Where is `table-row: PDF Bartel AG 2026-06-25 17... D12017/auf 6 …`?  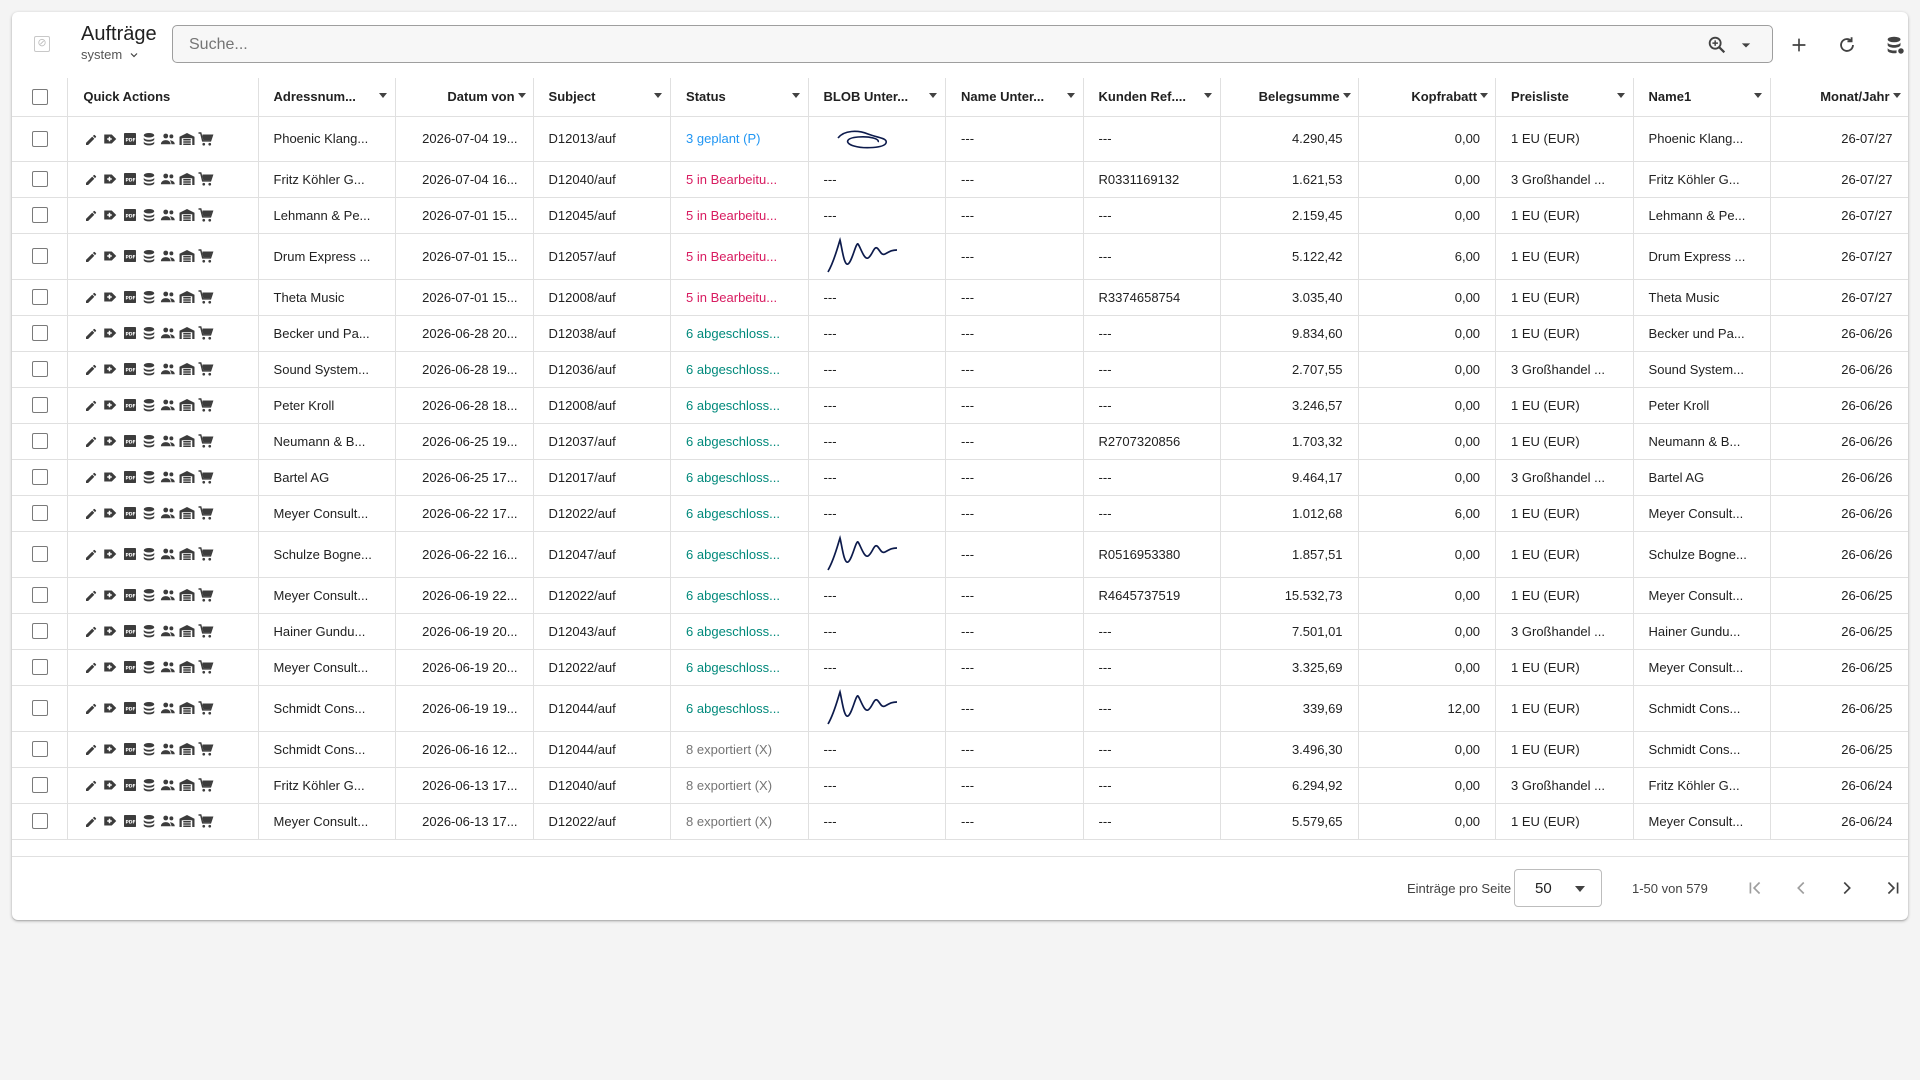
table-row: PDF Bartel AG 2026-06-25 17... D12017/auf 6 … is located at coordinates (960, 477).